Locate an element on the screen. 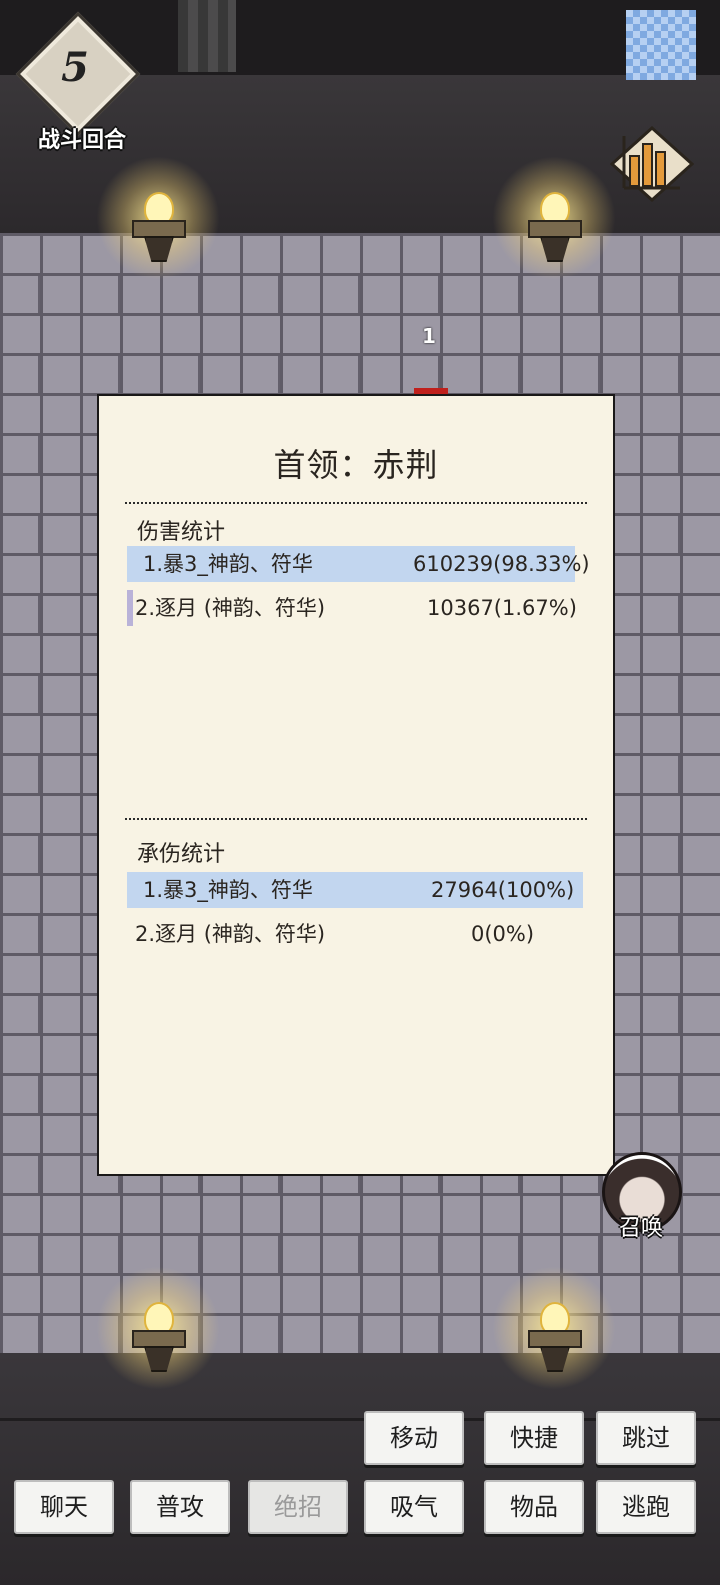 This screenshot has height=1585, width=720. damage-value: 610239(98.33%) is located at coordinates (501, 564).